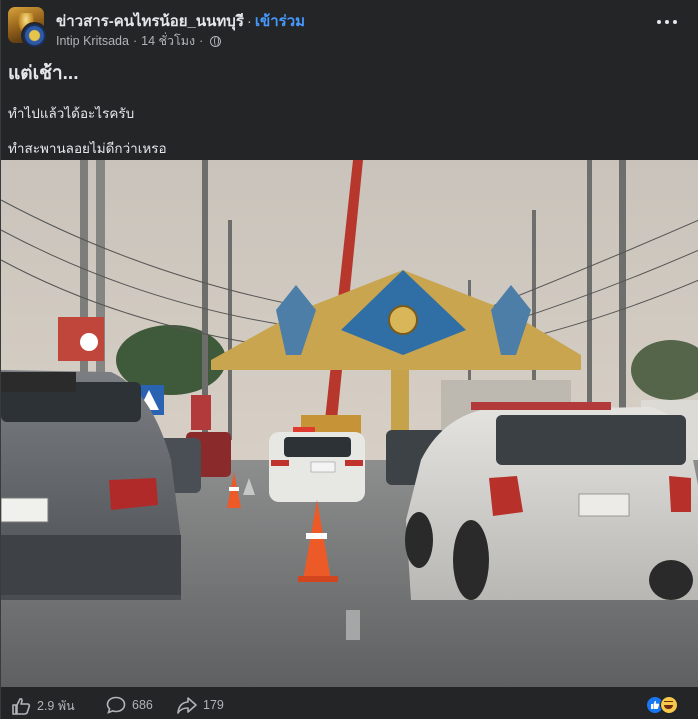 This screenshot has width=698, height=719. I want to click on thumbs-up-icon, so click(21, 706).